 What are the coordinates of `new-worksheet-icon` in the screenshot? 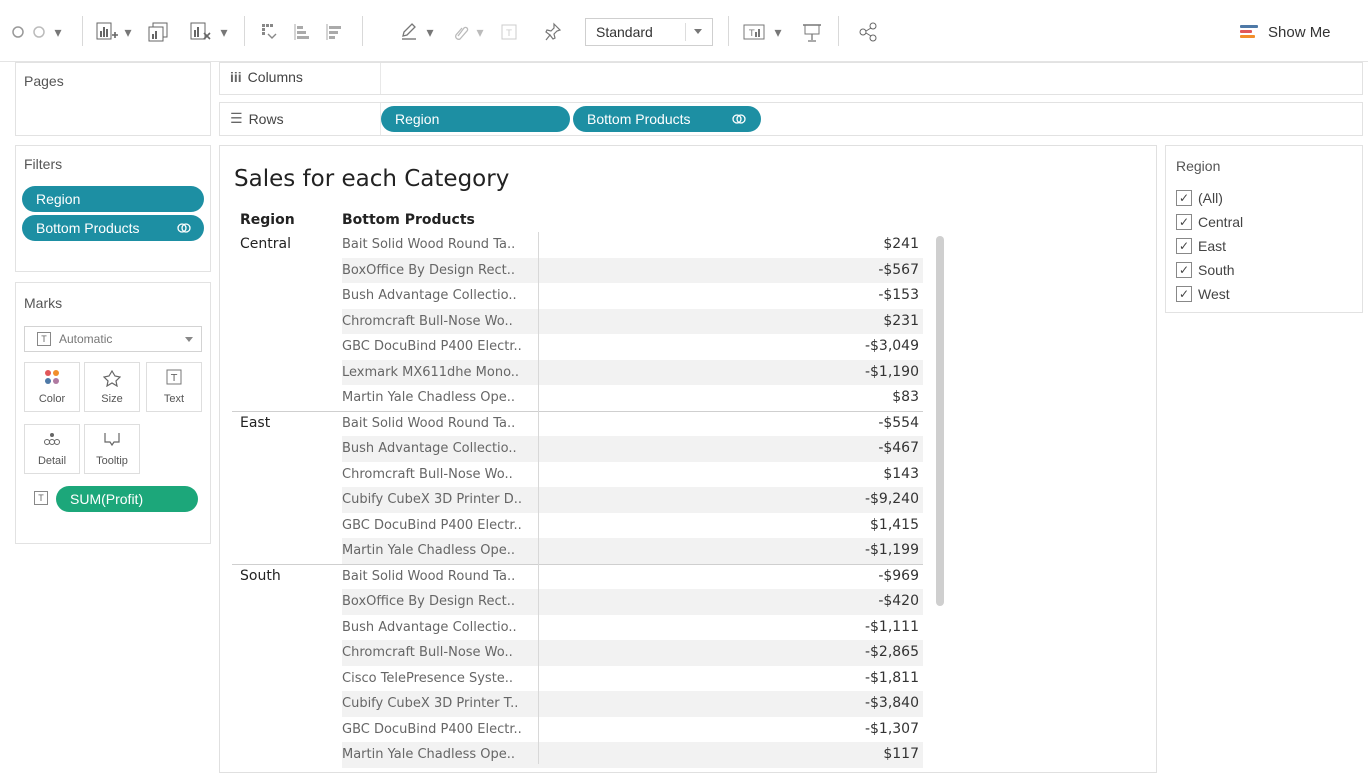 It's located at (107, 32).